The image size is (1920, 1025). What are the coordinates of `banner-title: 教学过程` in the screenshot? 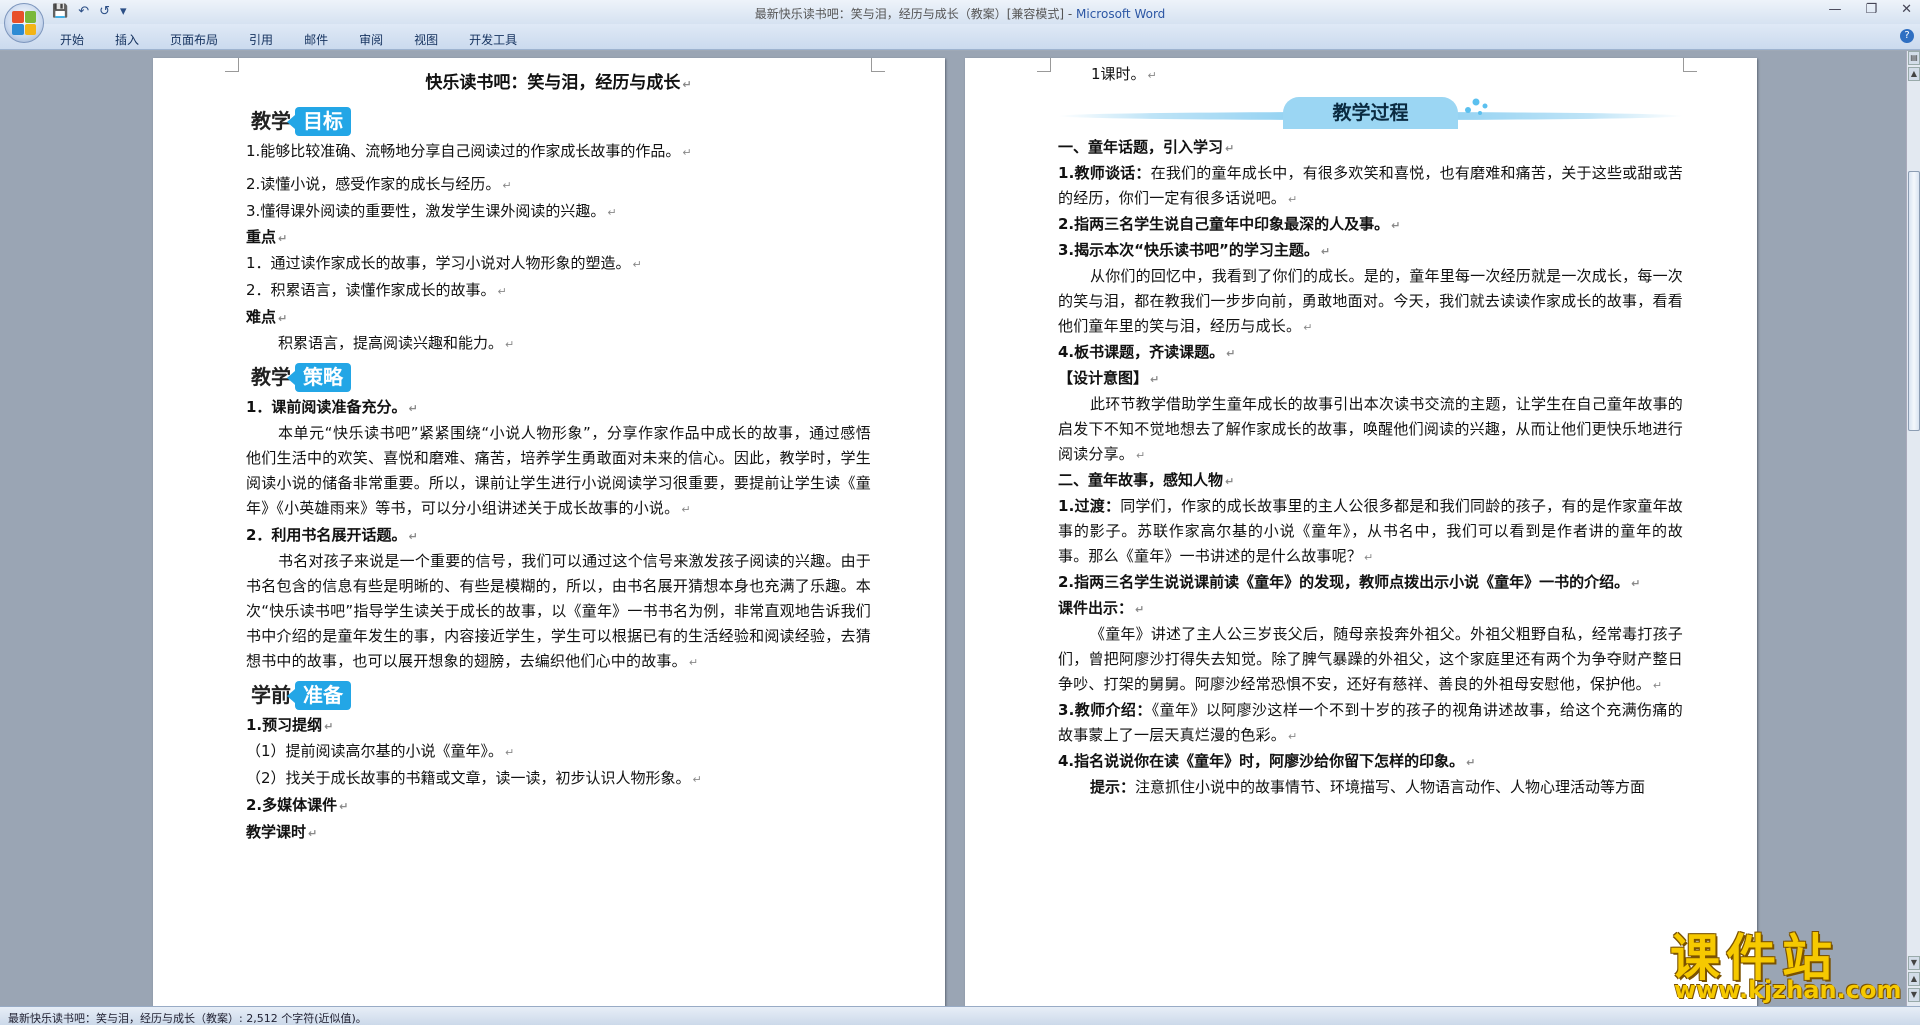 It's located at (1370, 113).